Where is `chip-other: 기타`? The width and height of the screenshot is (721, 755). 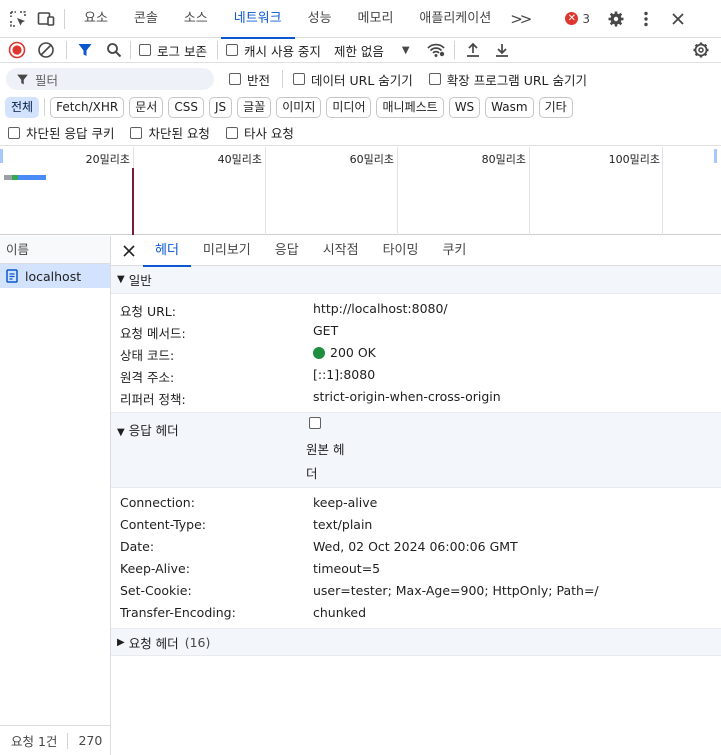 chip-other: 기타 is located at coordinates (555, 107).